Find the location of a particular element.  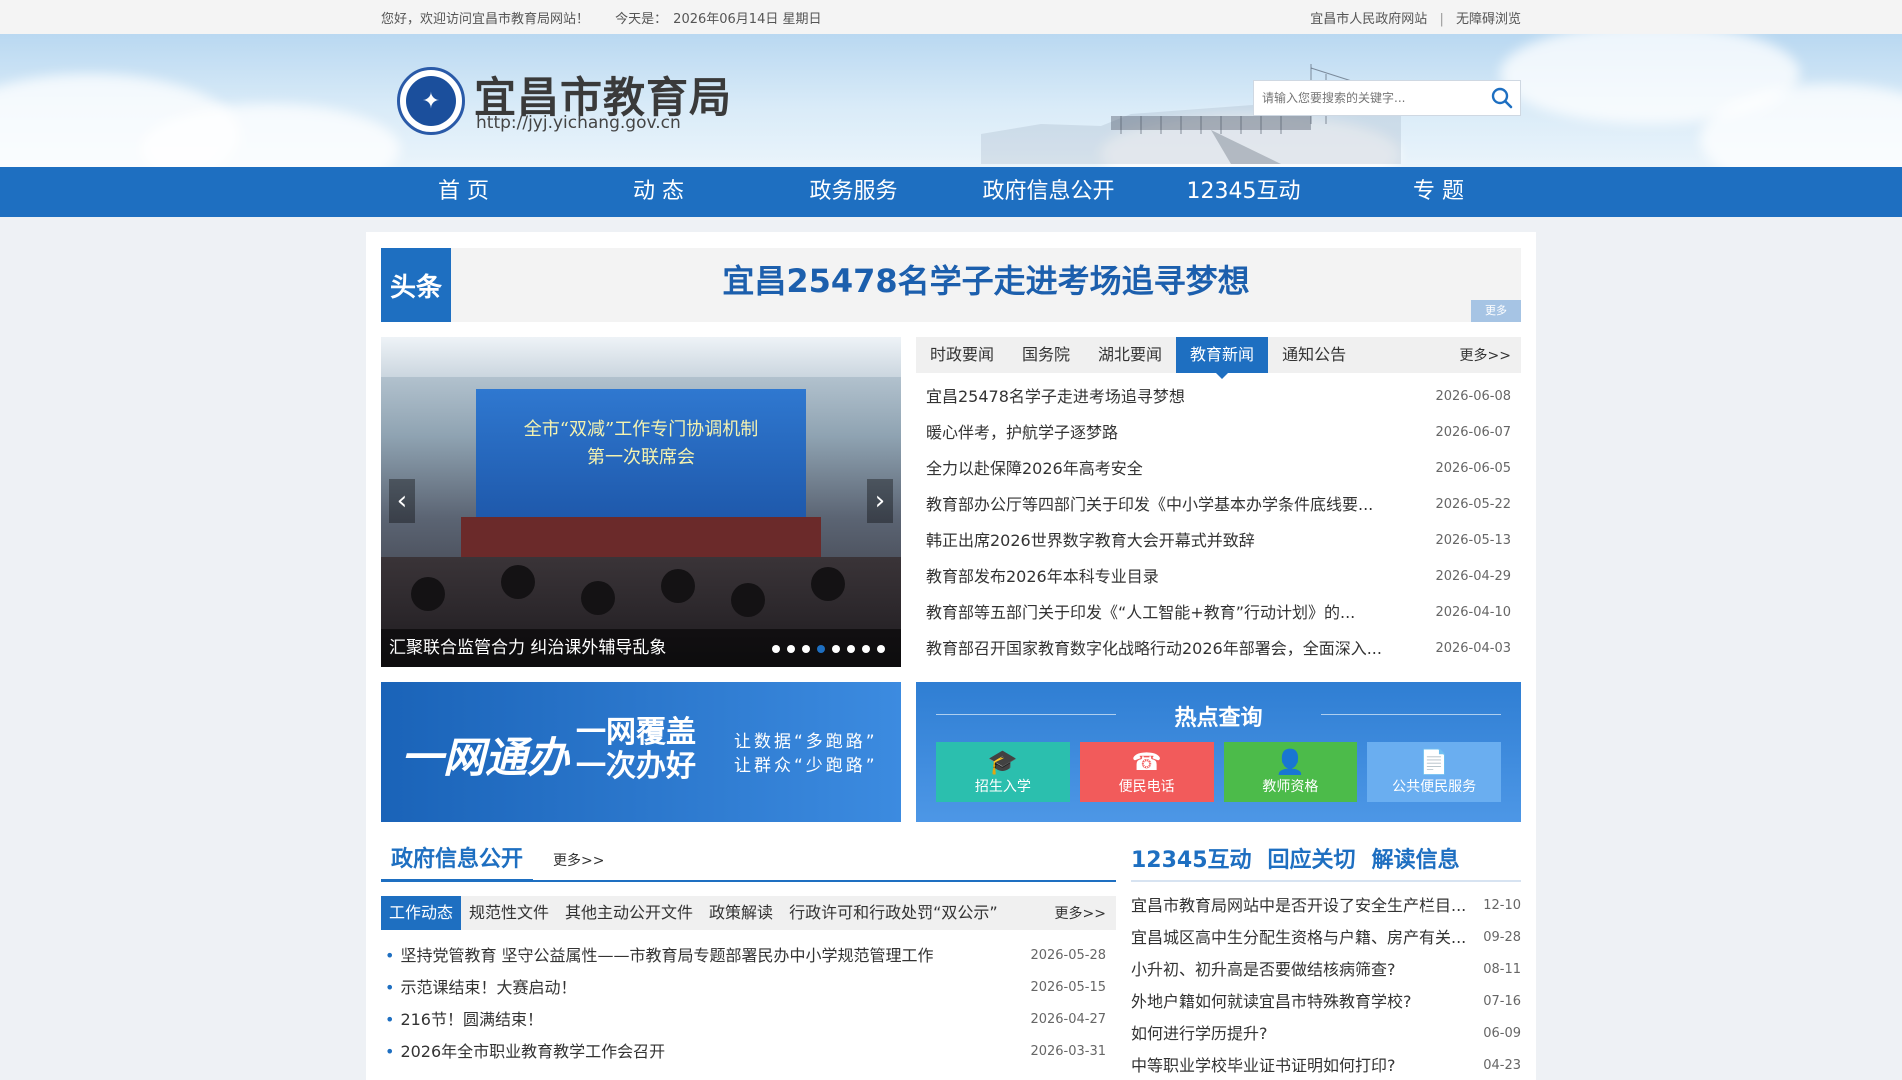

carousel-dots is located at coordinates (828, 649).